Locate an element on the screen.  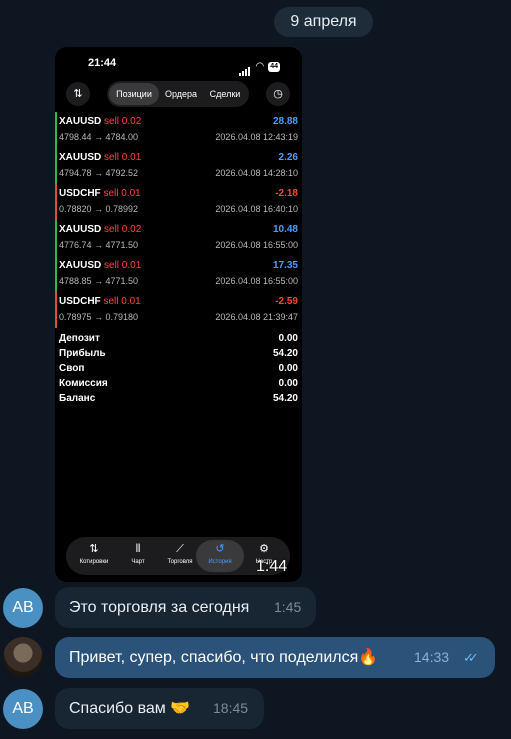
summary-row: Баланс 54.20 is located at coordinates (178, 398).